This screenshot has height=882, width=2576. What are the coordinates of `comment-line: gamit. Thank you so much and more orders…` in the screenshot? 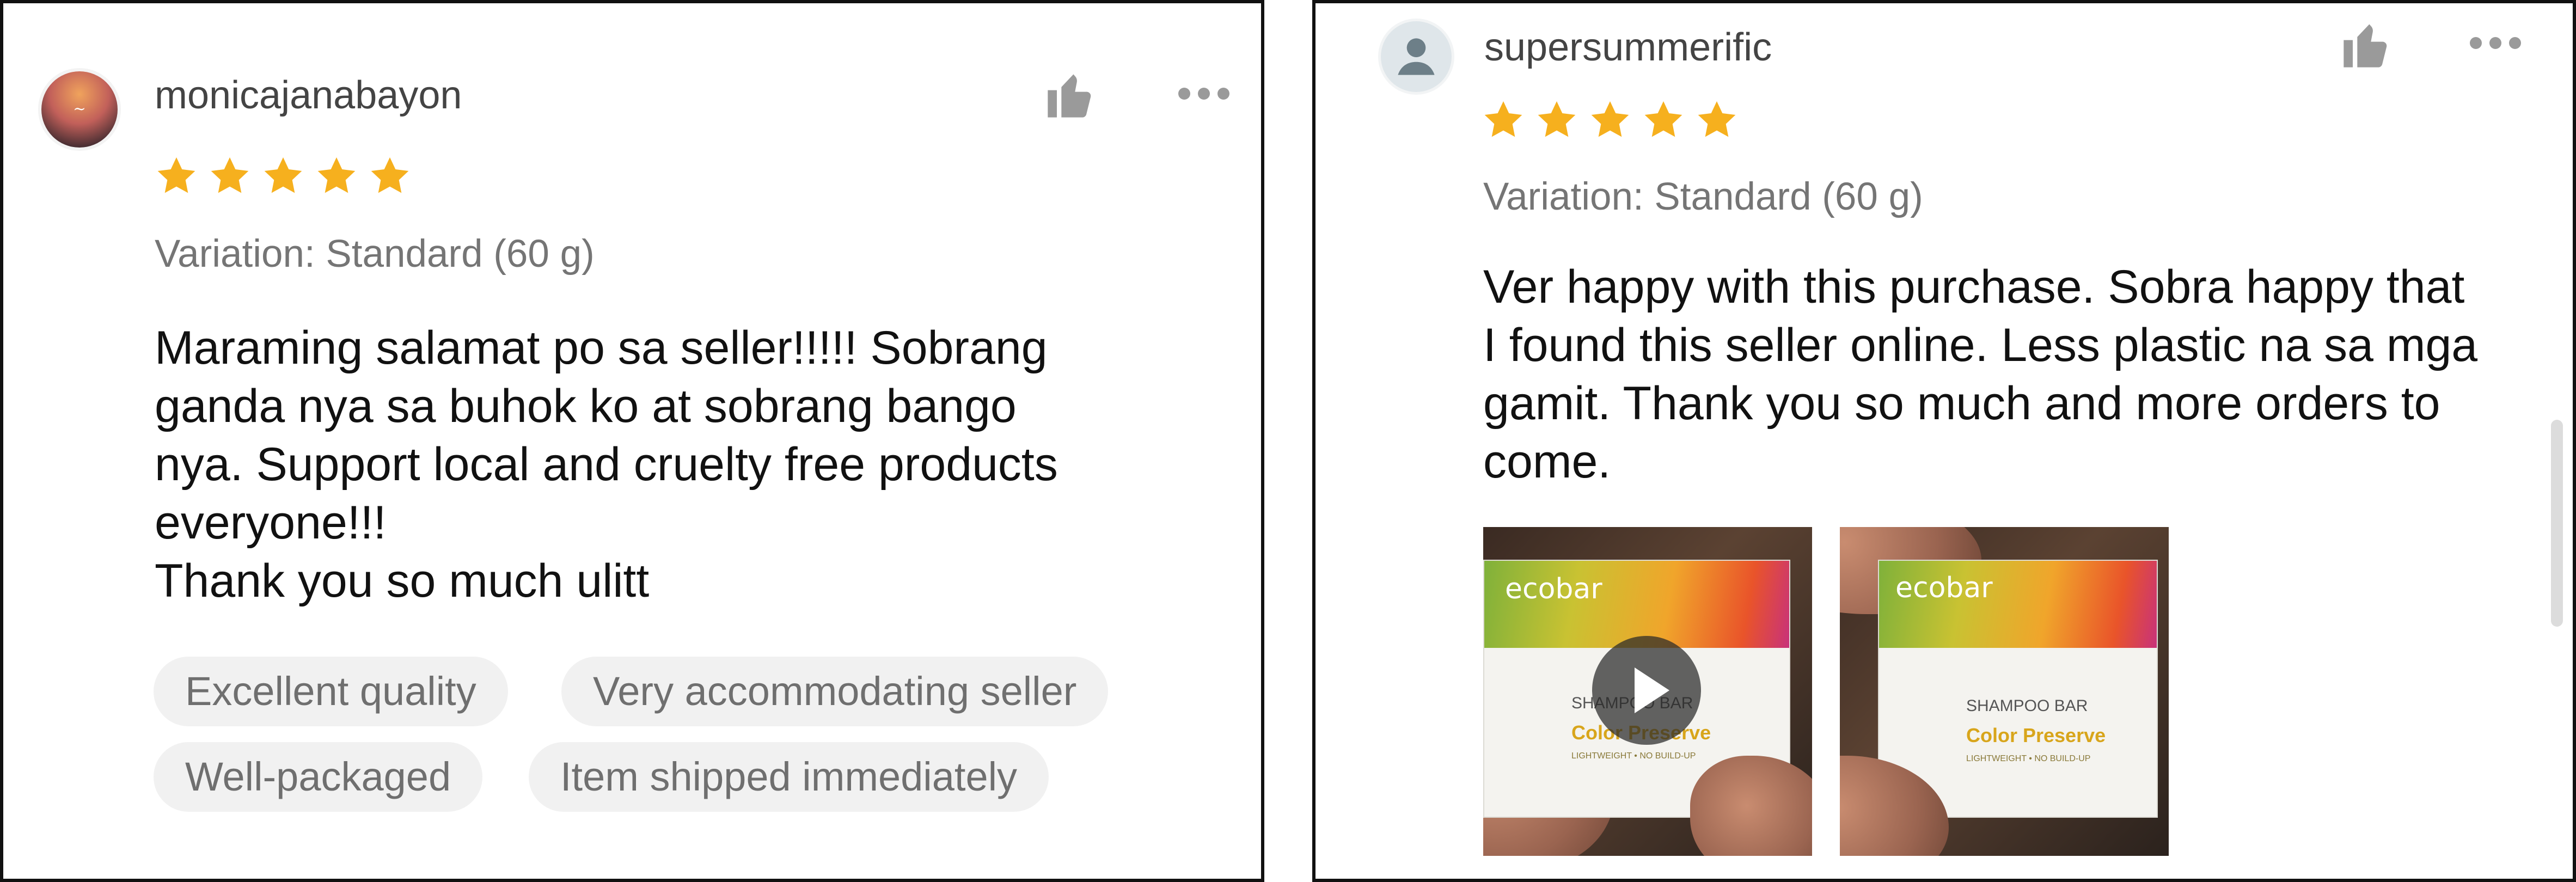 It's located at (1961, 403).